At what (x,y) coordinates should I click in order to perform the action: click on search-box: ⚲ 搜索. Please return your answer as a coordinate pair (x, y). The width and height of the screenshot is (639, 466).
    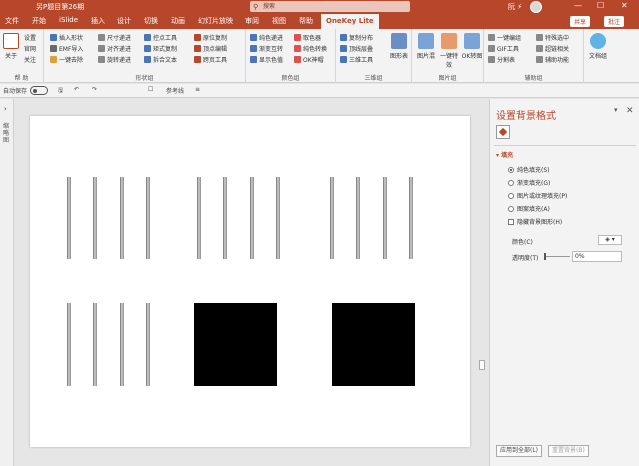
    Looking at the image, I should click on (330, 6).